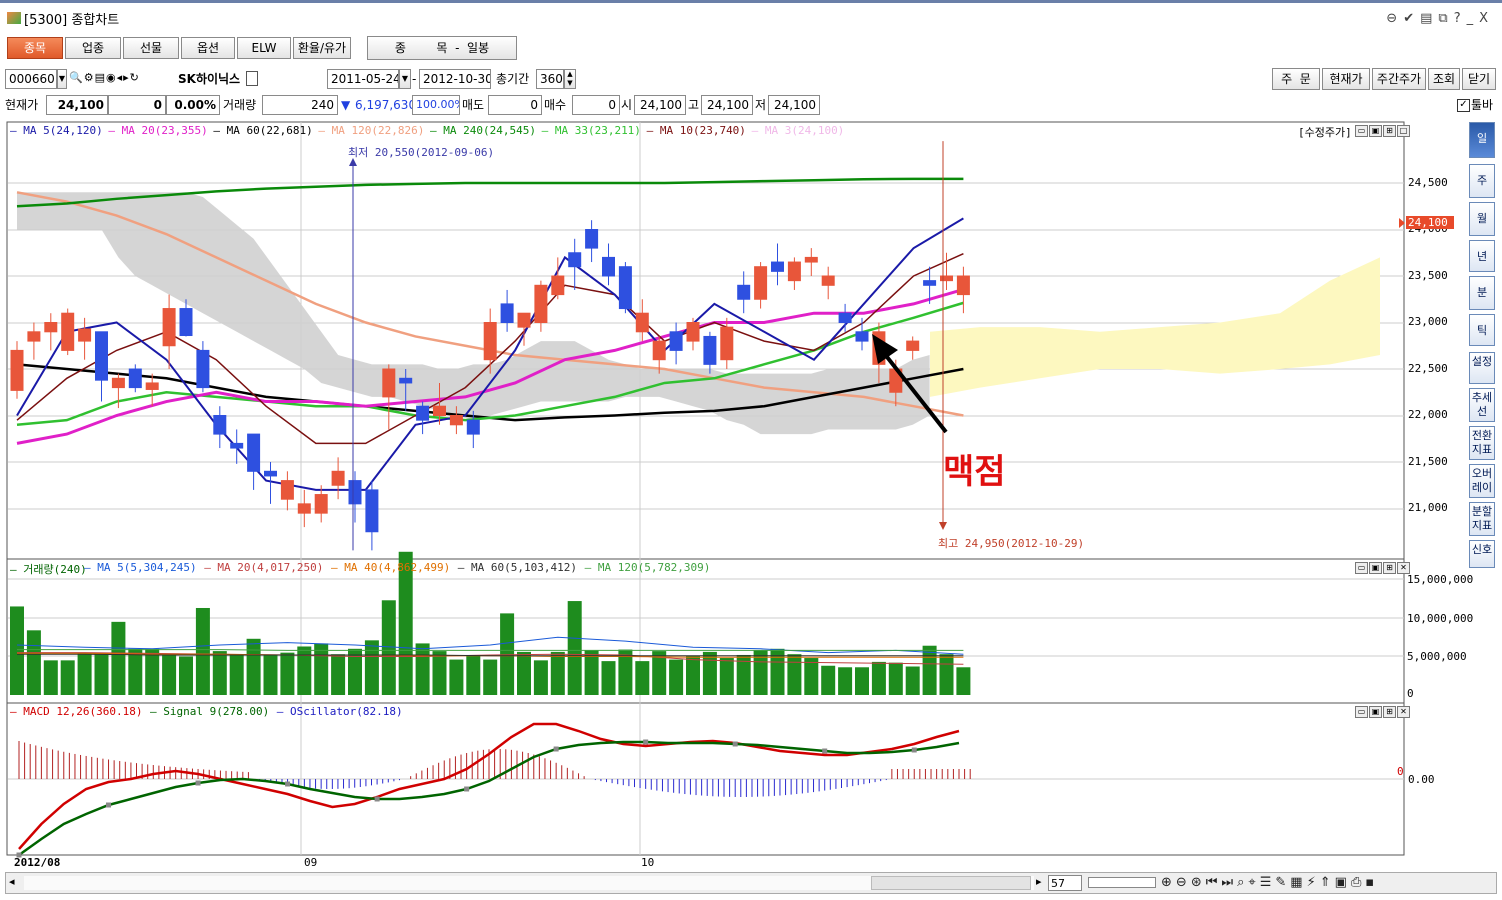 The height and width of the screenshot is (900, 1502). I want to click on zoom-out-icon: ⊖, so click(1183, 882).